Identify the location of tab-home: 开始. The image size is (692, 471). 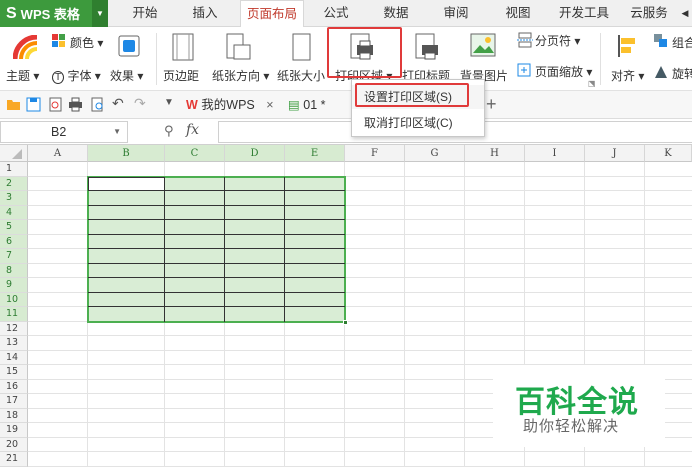
(145, 13).